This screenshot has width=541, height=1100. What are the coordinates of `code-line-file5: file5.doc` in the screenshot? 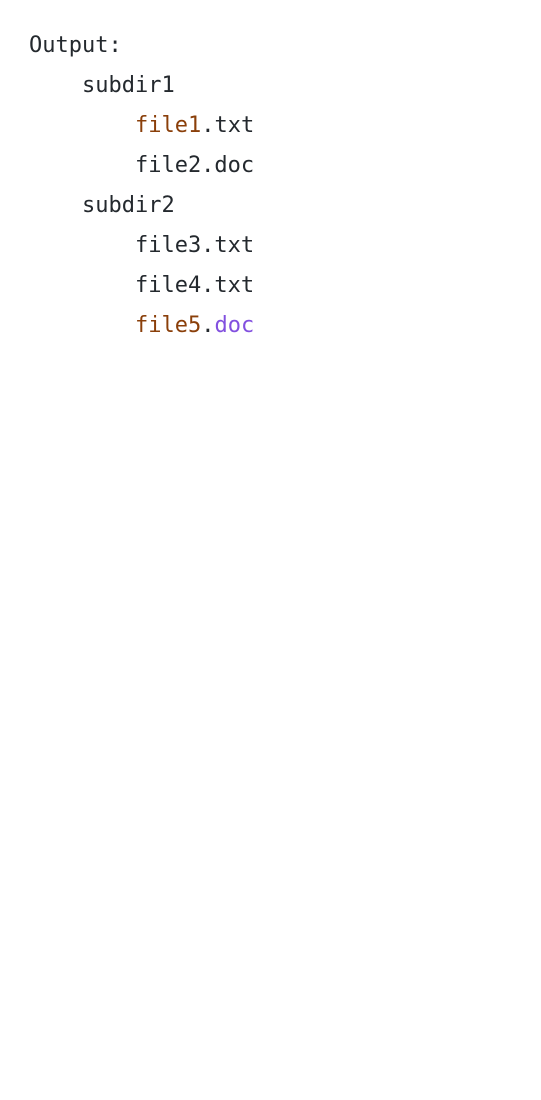 It's located at (141, 326).